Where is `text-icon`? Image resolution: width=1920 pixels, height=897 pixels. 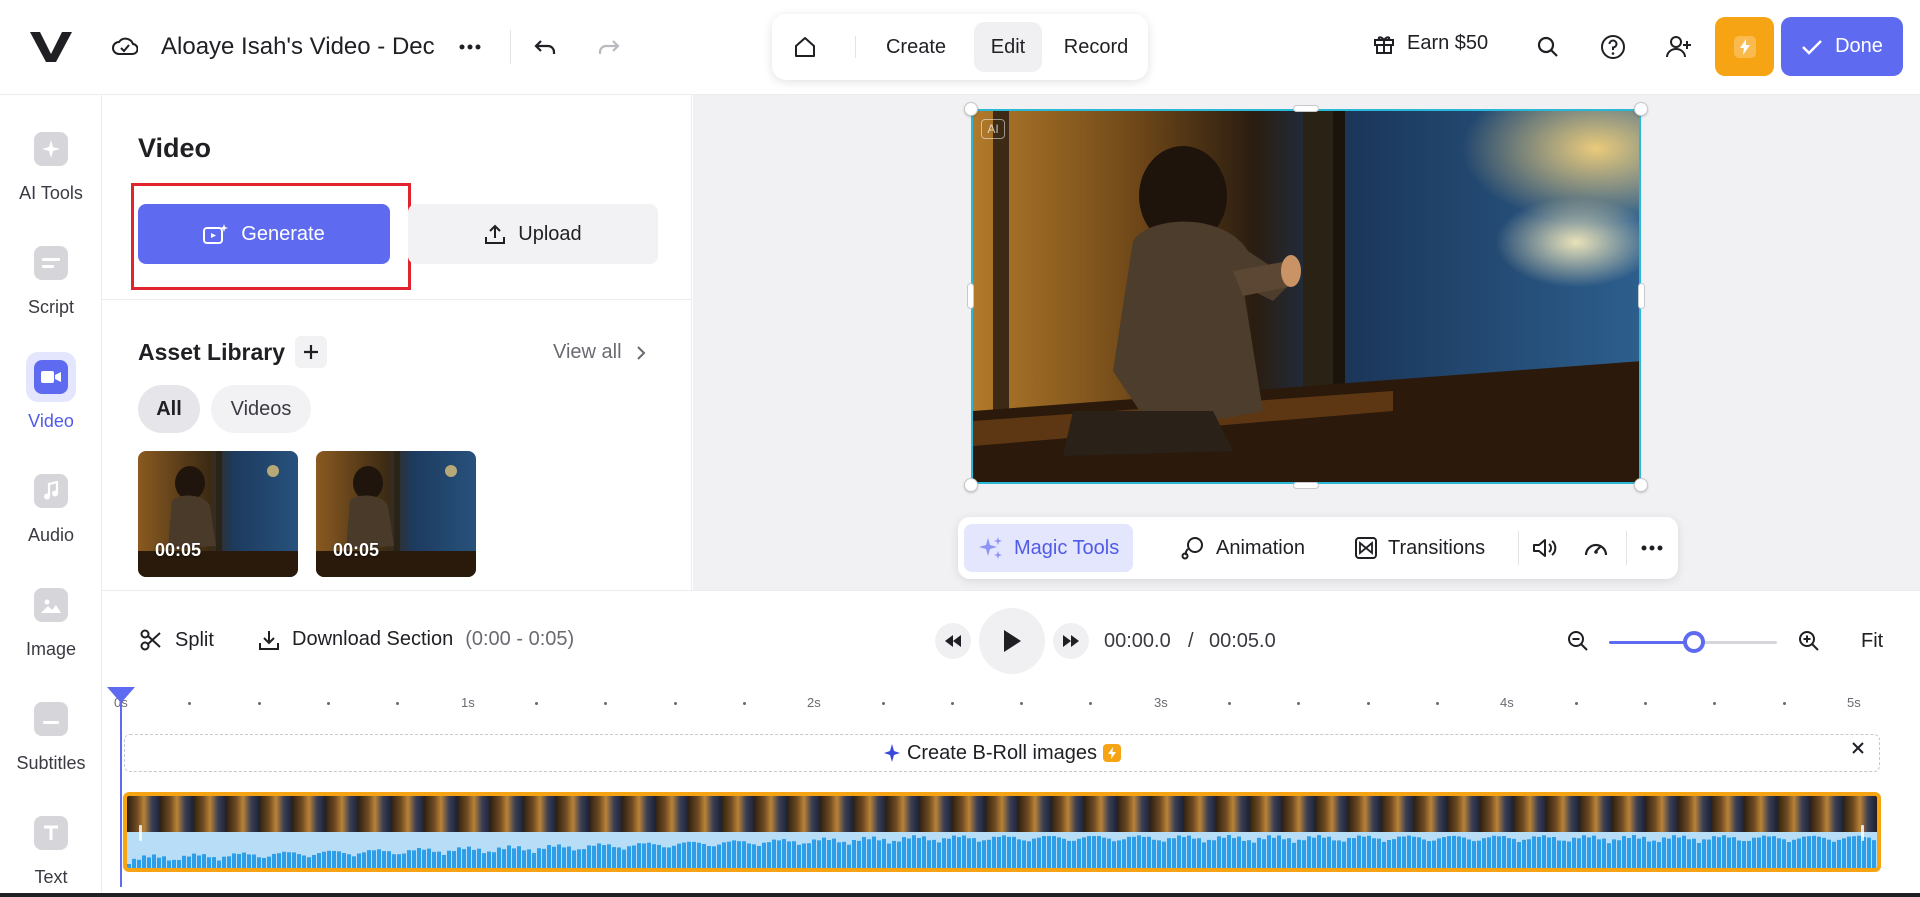
text-icon is located at coordinates (51, 833).